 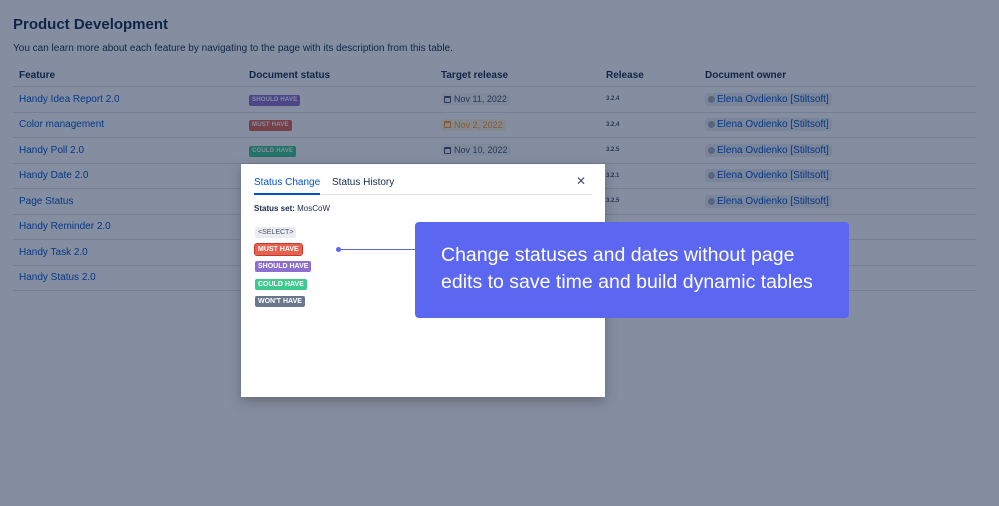 What do you see at coordinates (377, 249) in the screenshot?
I see `callout-connector-line` at bounding box center [377, 249].